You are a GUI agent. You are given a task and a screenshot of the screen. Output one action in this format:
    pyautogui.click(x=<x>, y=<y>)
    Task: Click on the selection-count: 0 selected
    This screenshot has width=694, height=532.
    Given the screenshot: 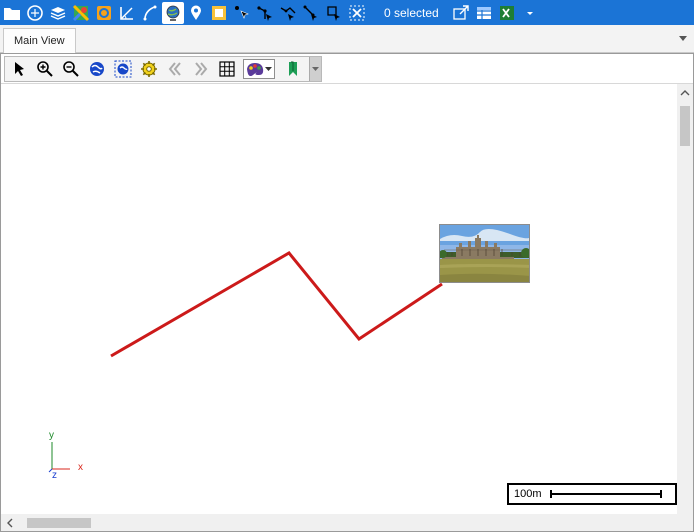 What is the action you would take?
    pyautogui.click(x=411, y=12)
    